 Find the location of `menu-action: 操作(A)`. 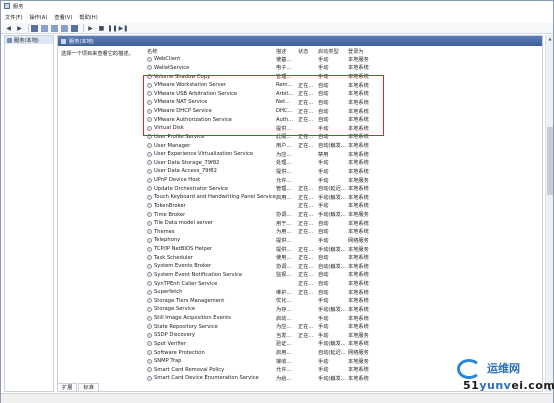

menu-action: 操作(A) is located at coordinates (38, 17).